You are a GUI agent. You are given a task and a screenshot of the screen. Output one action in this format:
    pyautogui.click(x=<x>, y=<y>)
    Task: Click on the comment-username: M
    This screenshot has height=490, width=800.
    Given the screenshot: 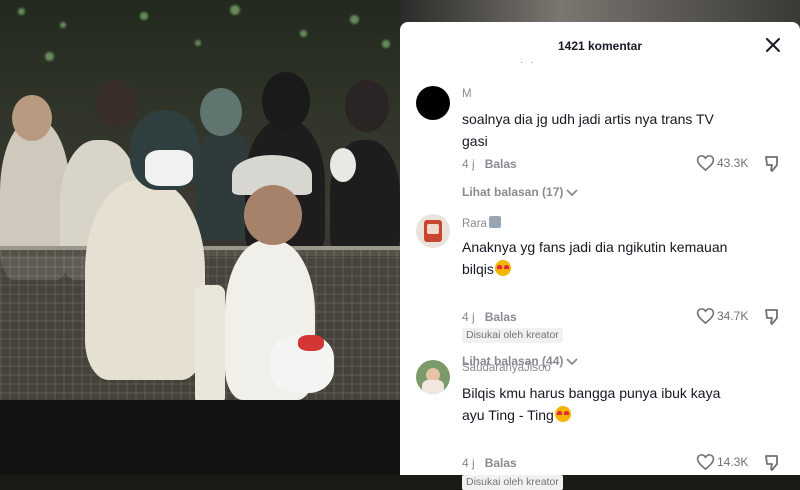 What is the action you would take?
    pyautogui.click(x=467, y=94)
    